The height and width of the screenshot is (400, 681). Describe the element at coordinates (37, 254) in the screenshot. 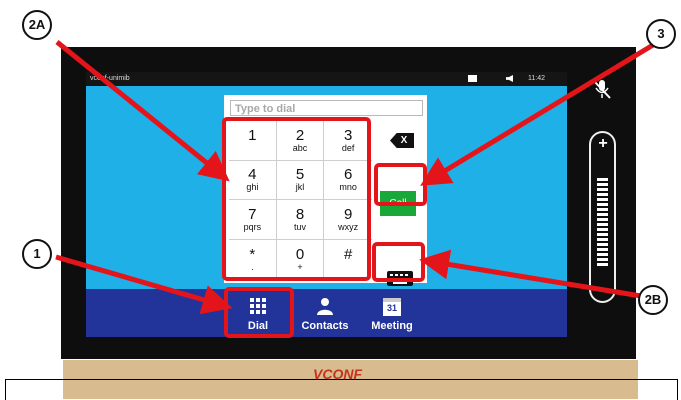

I see `callout-1: 1` at that location.